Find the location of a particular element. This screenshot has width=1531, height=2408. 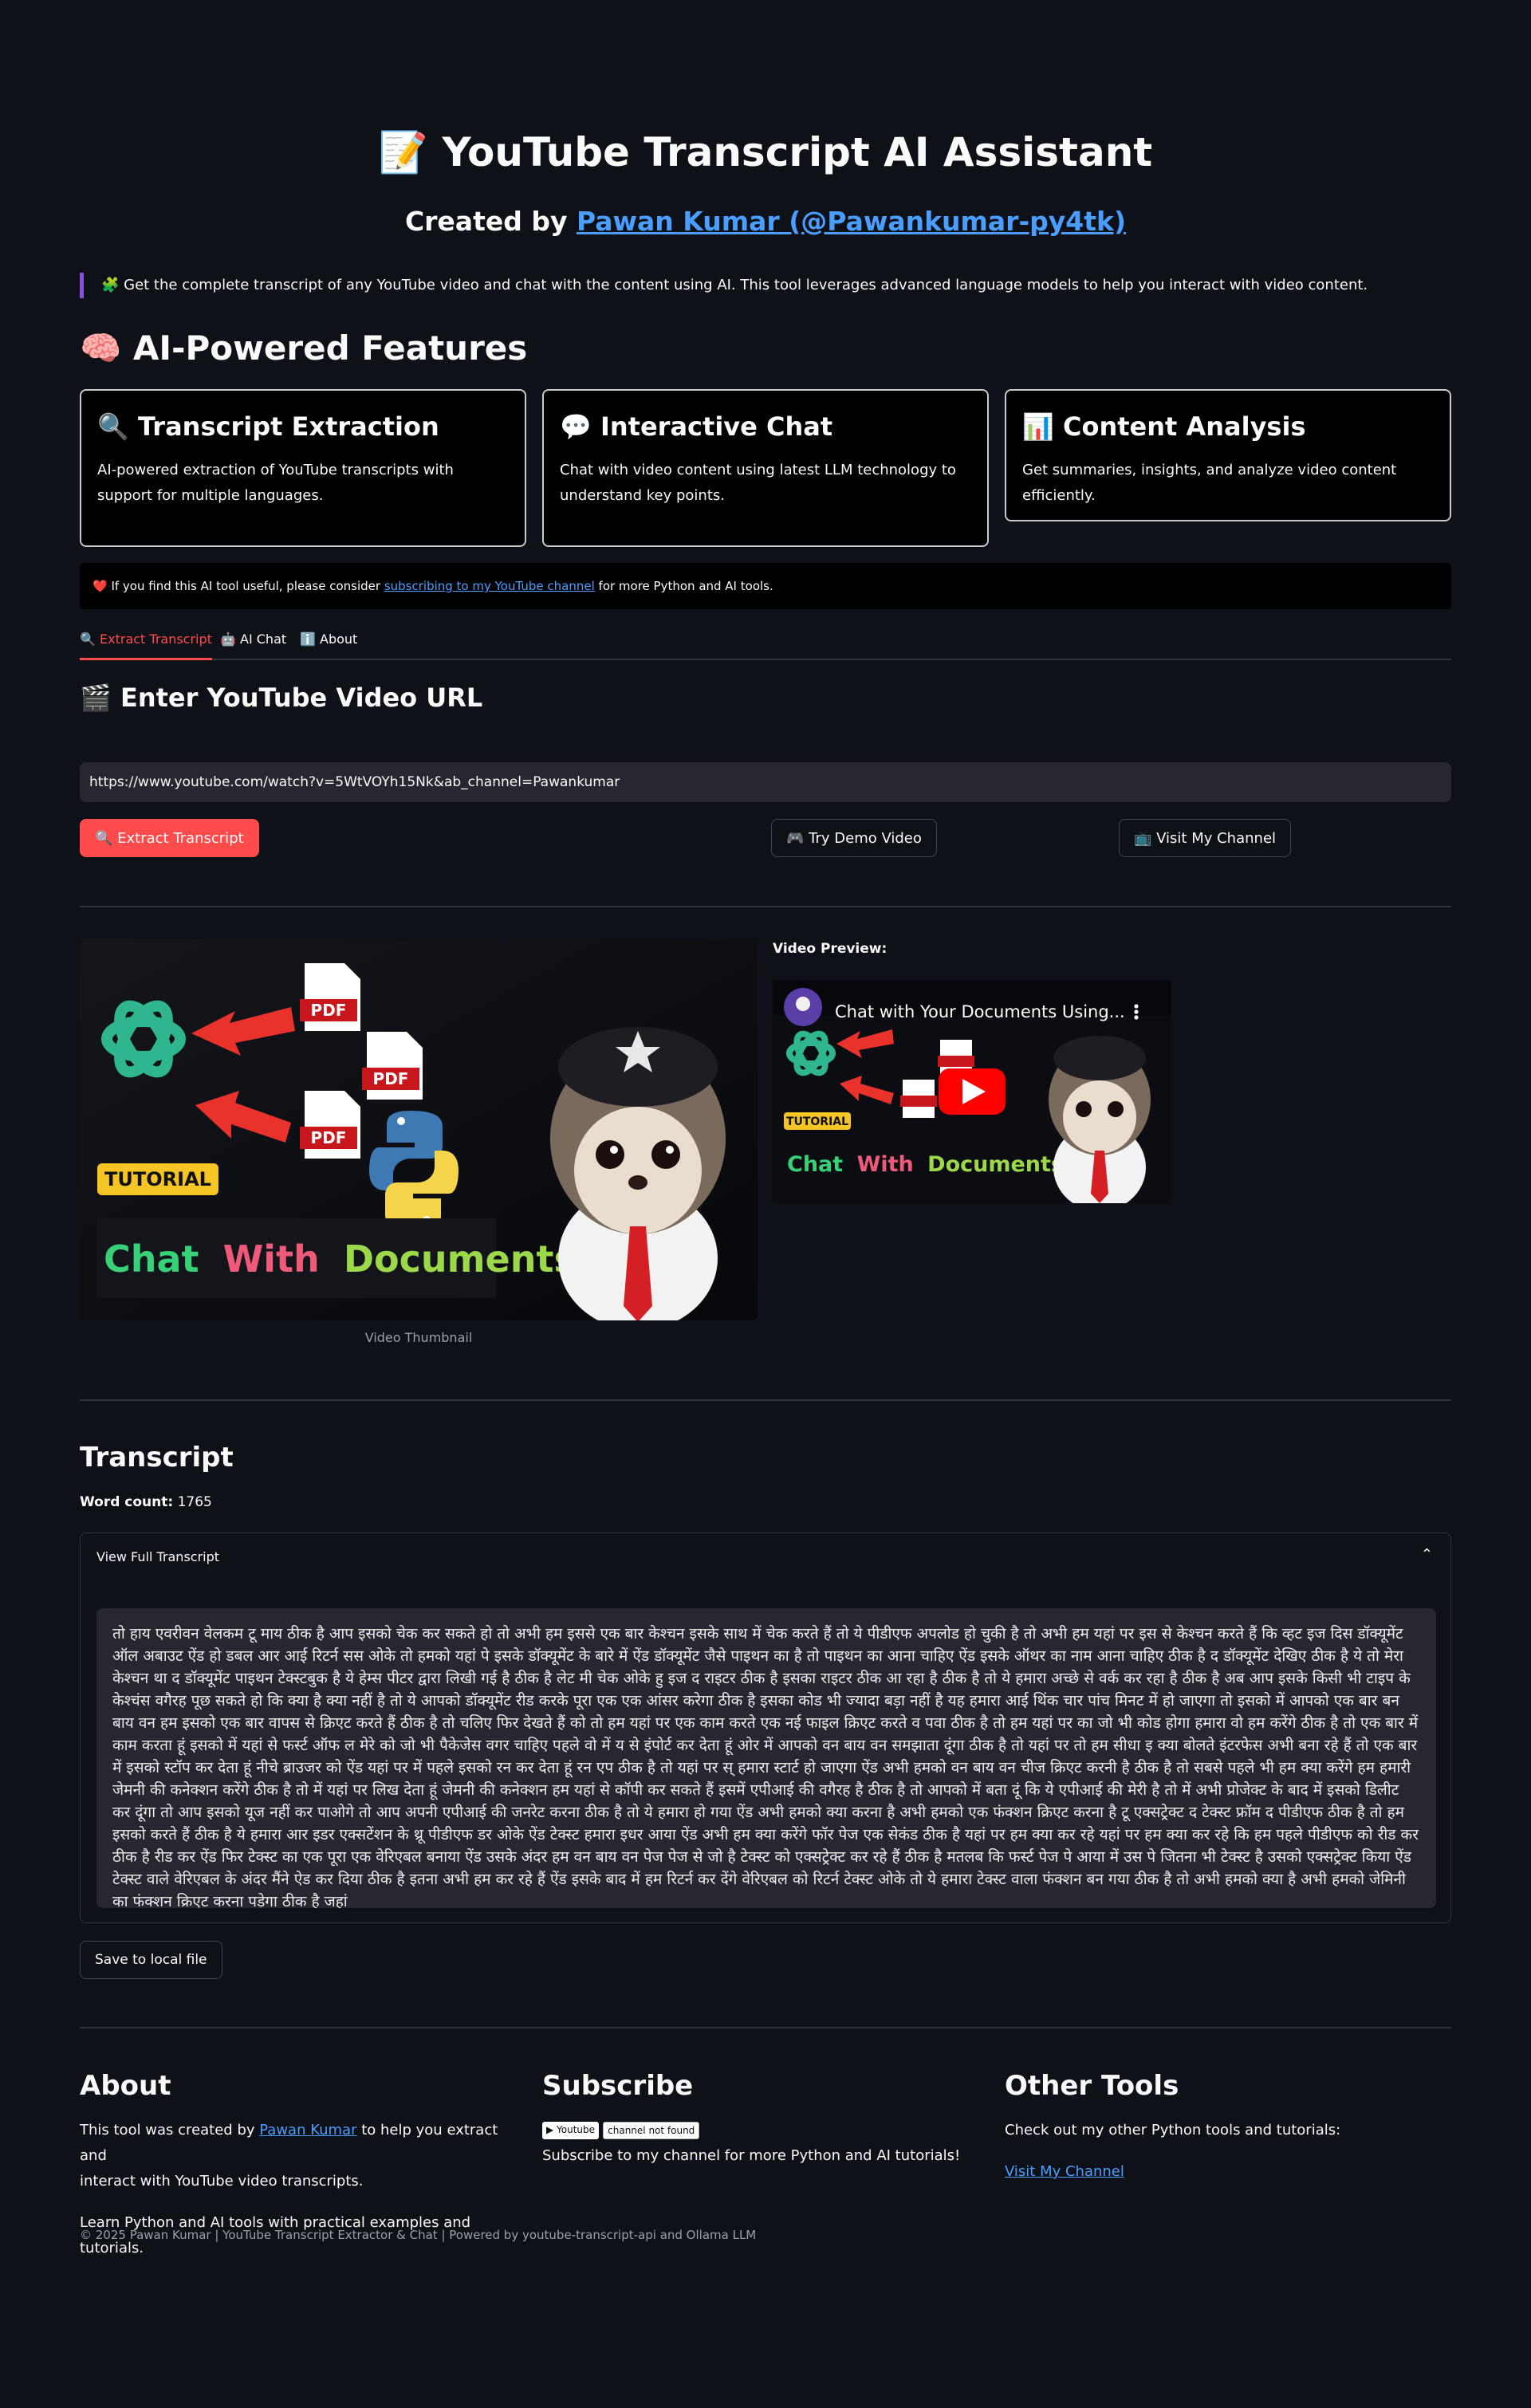

play-button-icon is located at coordinates (972, 1091).